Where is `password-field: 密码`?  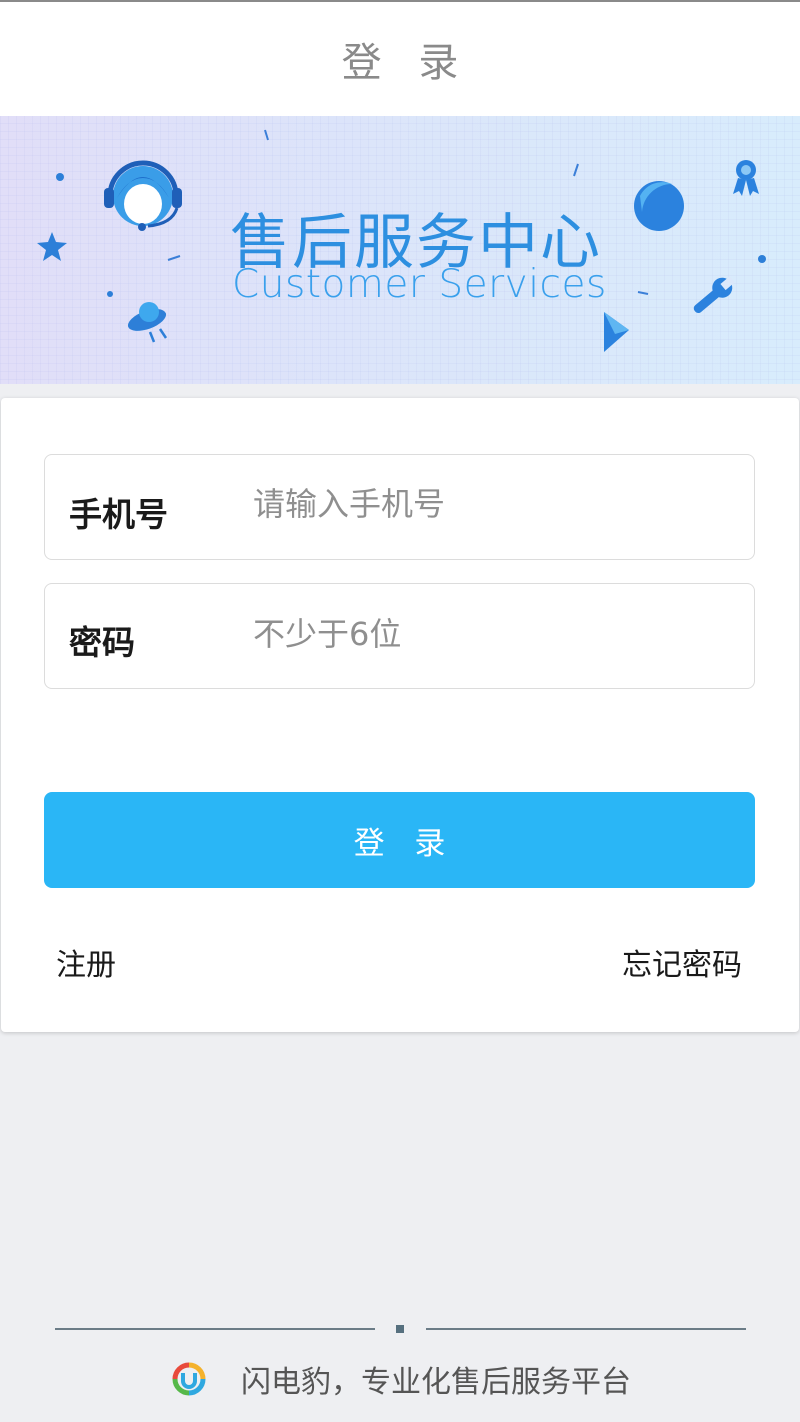 password-field: 密码 is located at coordinates (399, 636).